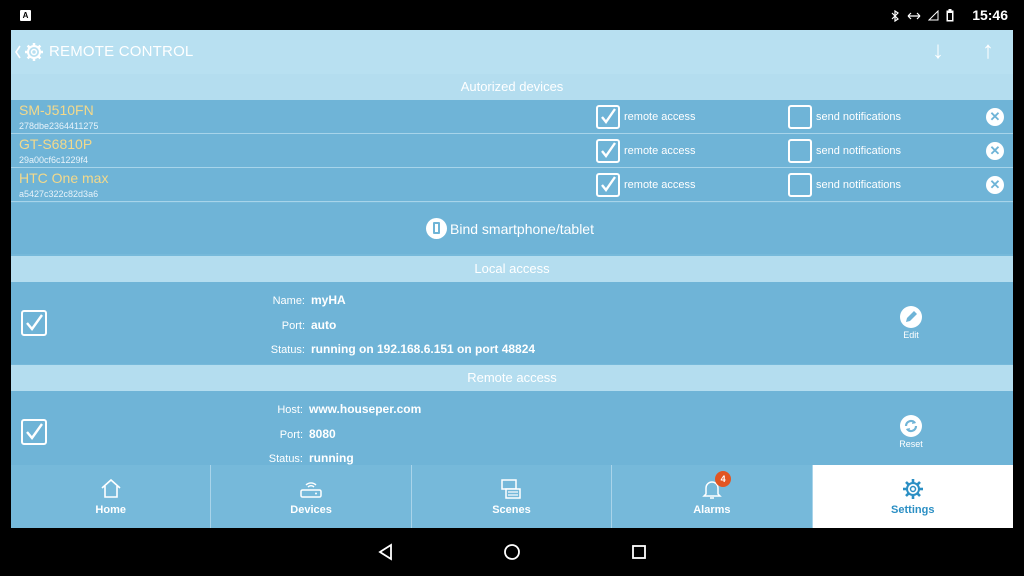 This screenshot has width=1024, height=576. I want to click on reset-button: Reset, so click(911, 432).